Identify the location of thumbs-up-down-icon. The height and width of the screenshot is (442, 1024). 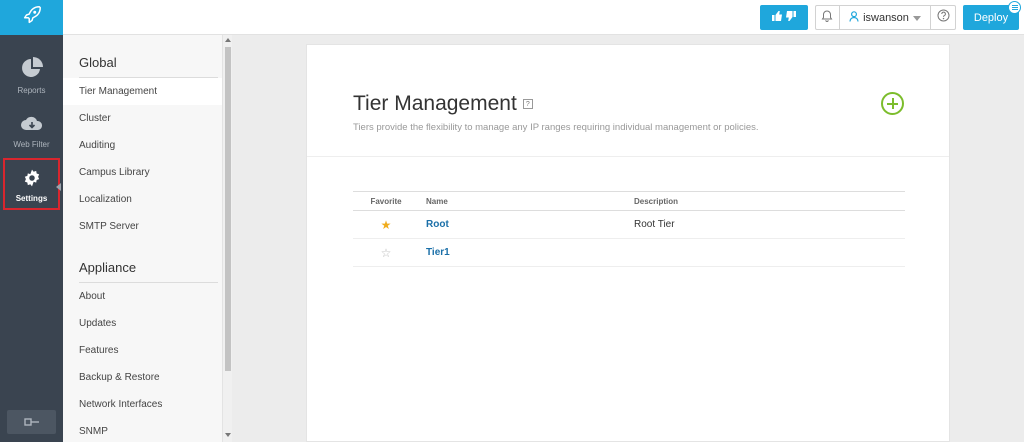
(784, 18).